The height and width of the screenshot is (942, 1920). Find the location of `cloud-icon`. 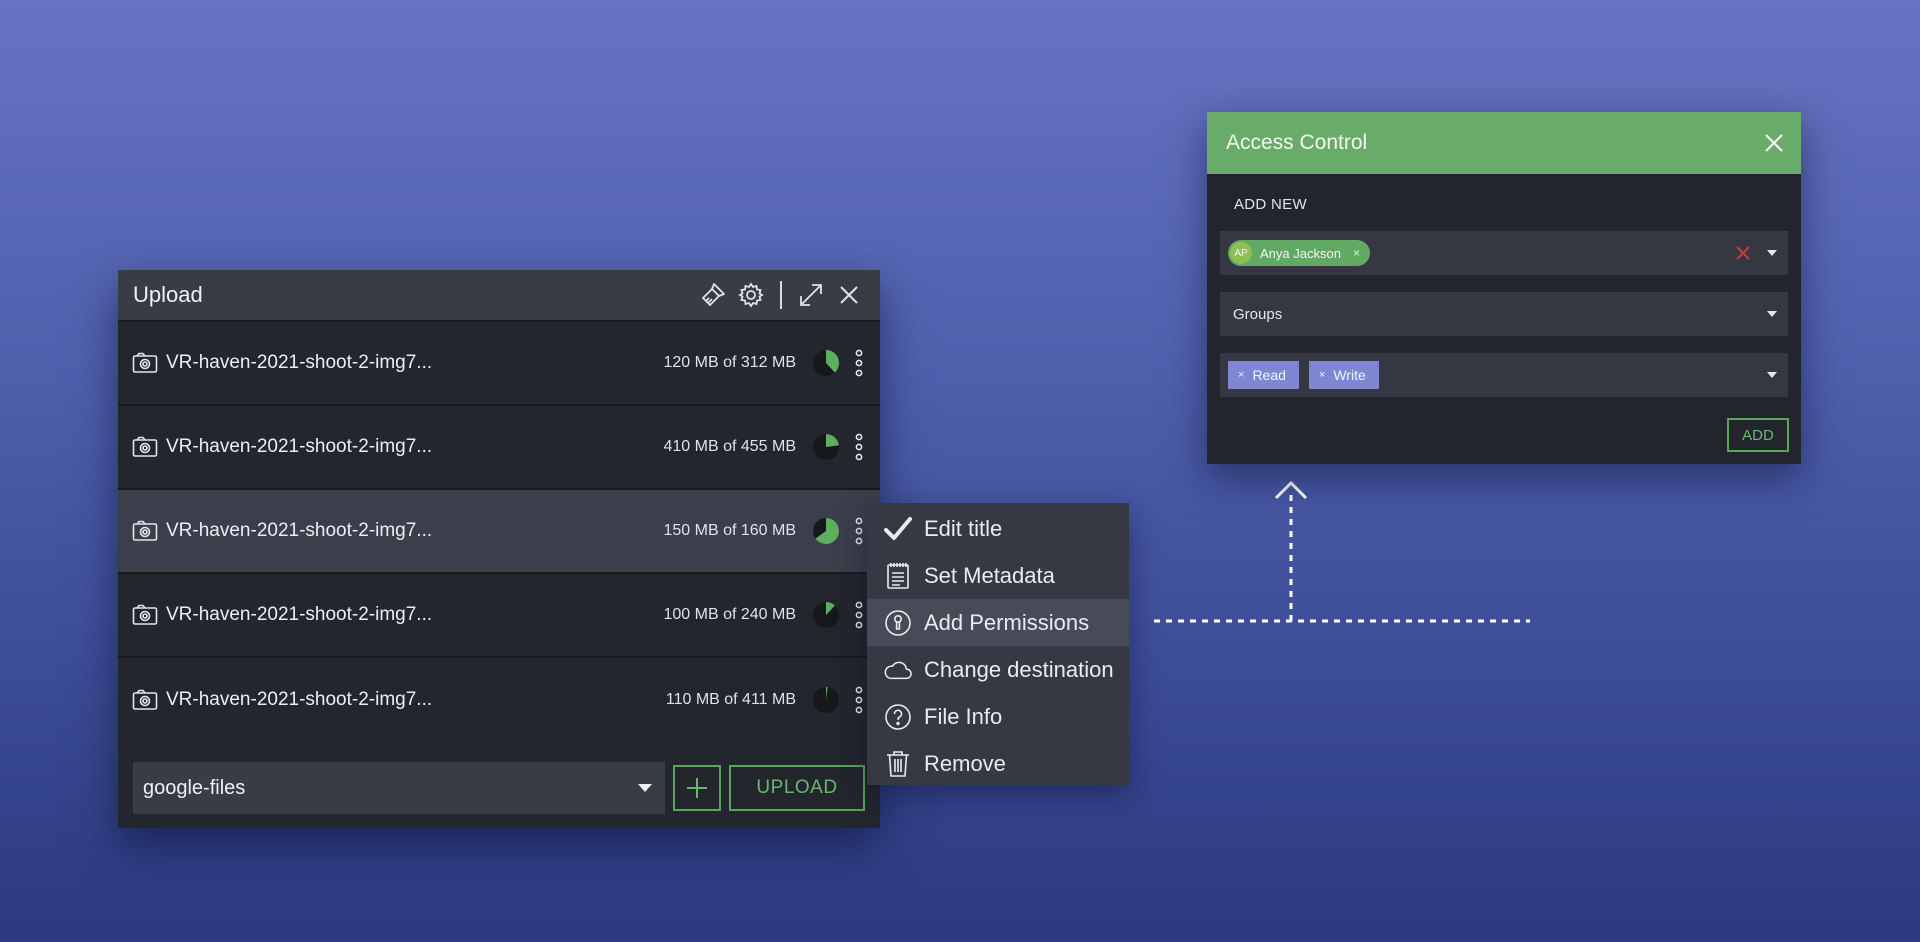

cloud-icon is located at coordinates (898, 670).